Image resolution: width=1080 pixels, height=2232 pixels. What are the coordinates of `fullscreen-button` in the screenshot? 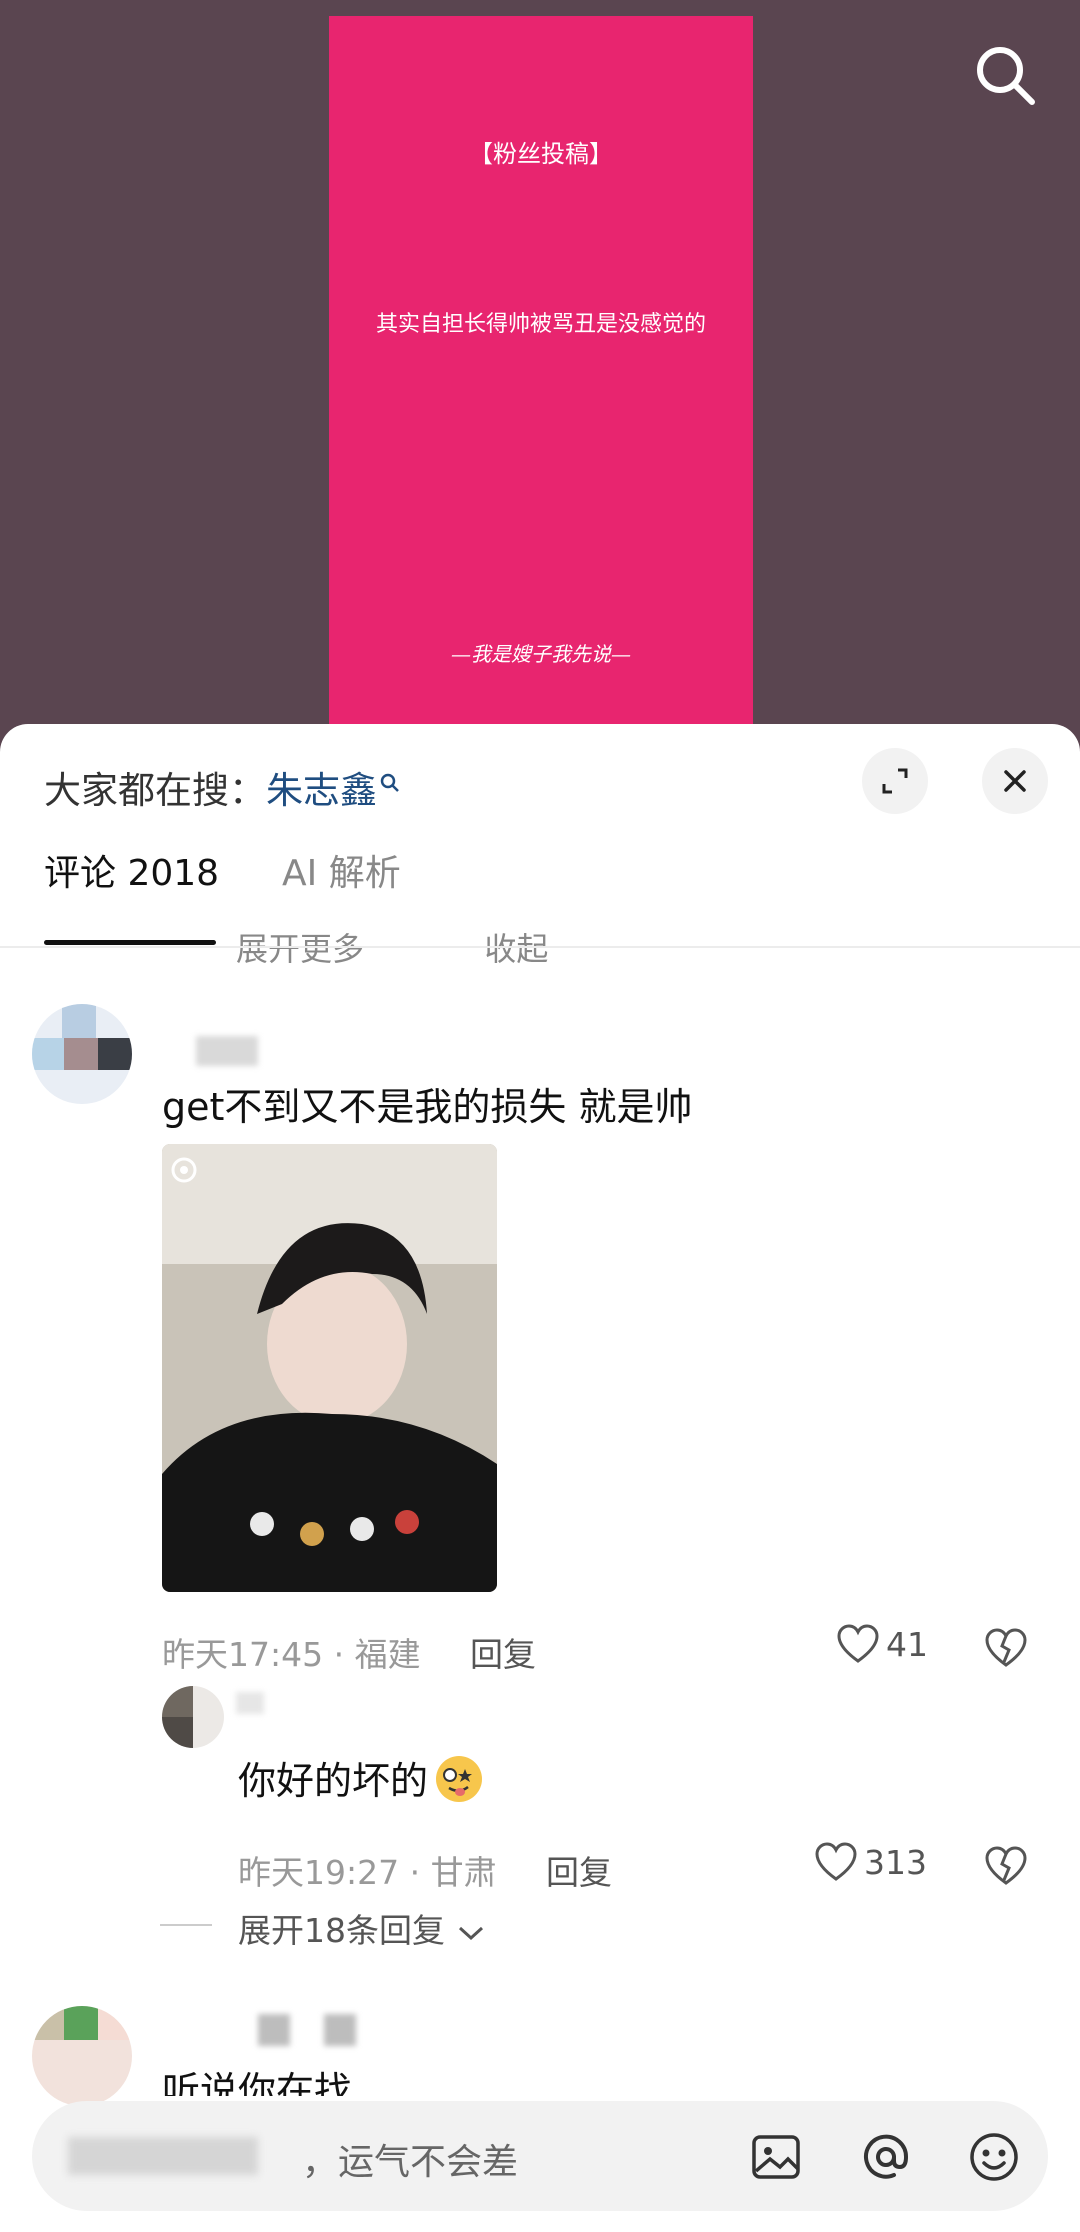 It's located at (895, 781).